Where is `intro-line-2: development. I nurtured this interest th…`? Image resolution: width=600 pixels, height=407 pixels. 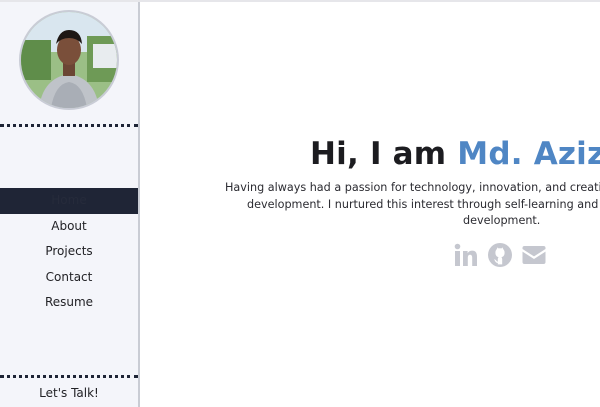
intro-line-2: development. I nurtured this interest th… is located at coordinates (423, 204).